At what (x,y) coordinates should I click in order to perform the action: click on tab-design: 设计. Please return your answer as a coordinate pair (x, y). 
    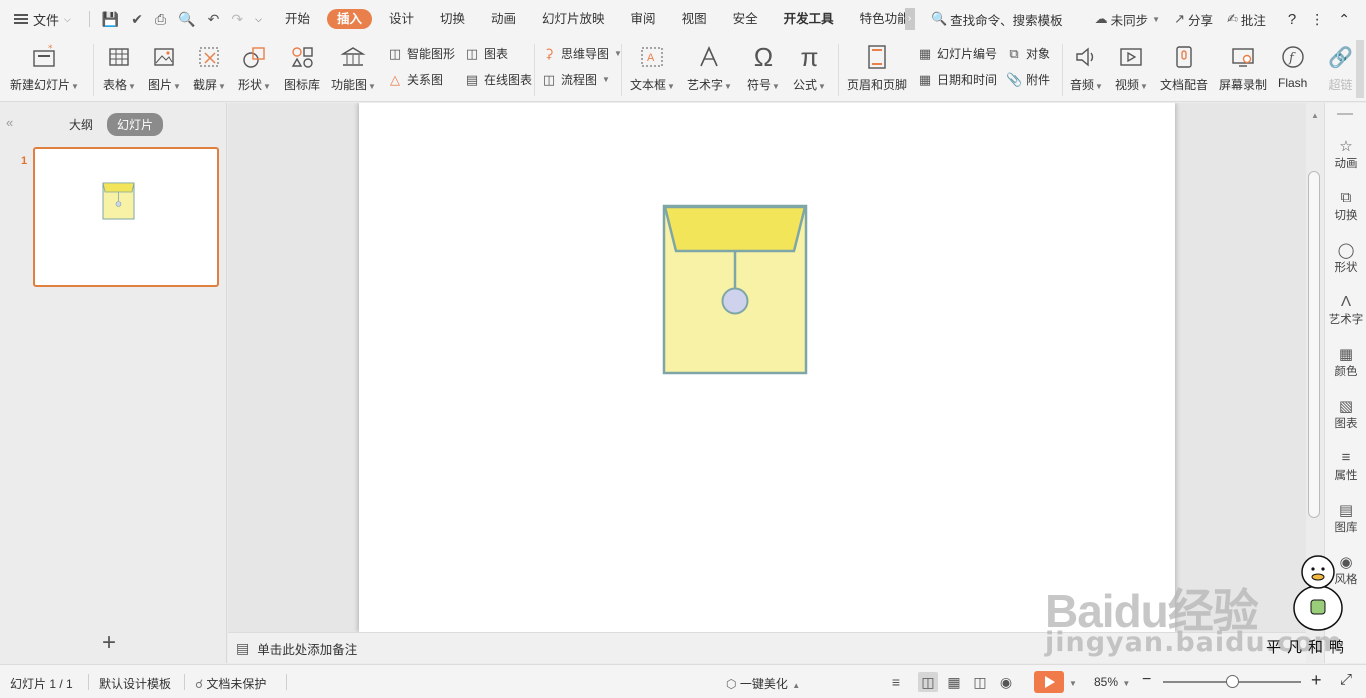
    Looking at the image, I should click on (401, 19).